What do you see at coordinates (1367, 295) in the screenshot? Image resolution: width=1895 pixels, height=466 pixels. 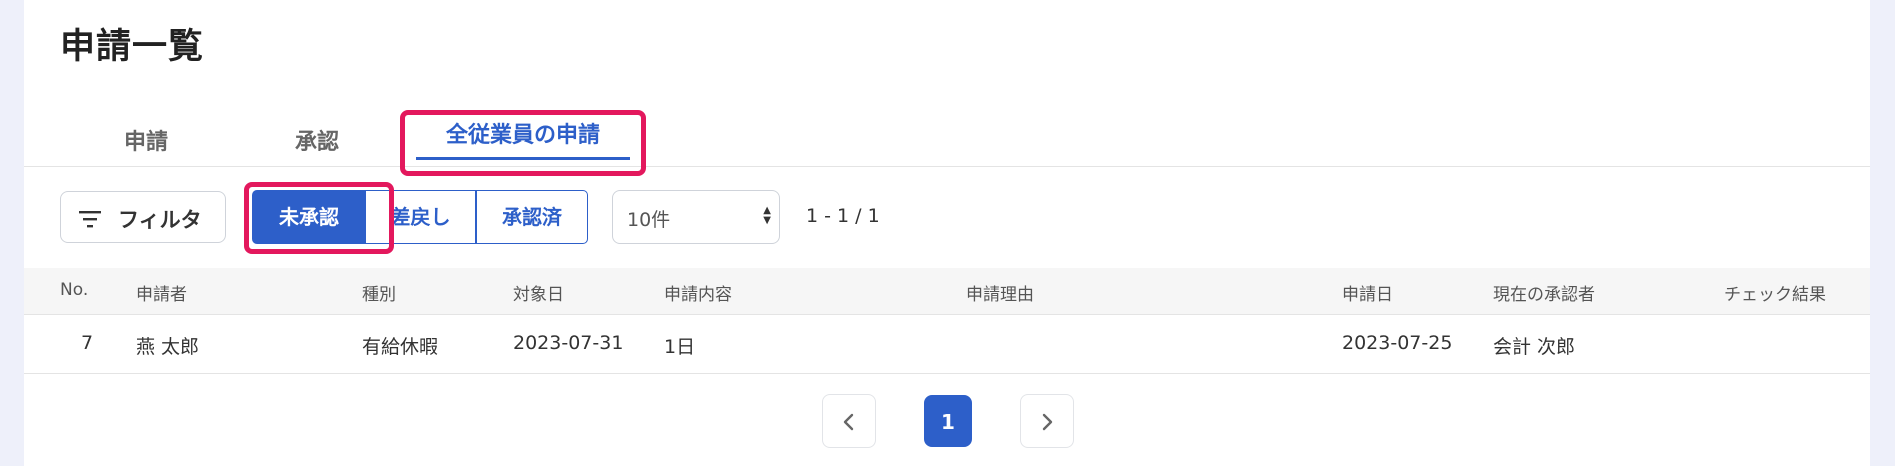 I see `header-apply-date: 申請日` at bounding box center [1367, 295].